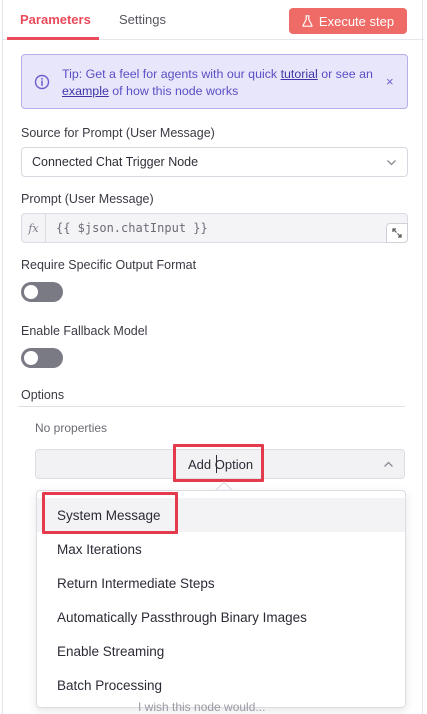 The image size is (427, 714). Describe the element at coordinates (216, 464) in the screenshot. I see `text-cursor` at that location.